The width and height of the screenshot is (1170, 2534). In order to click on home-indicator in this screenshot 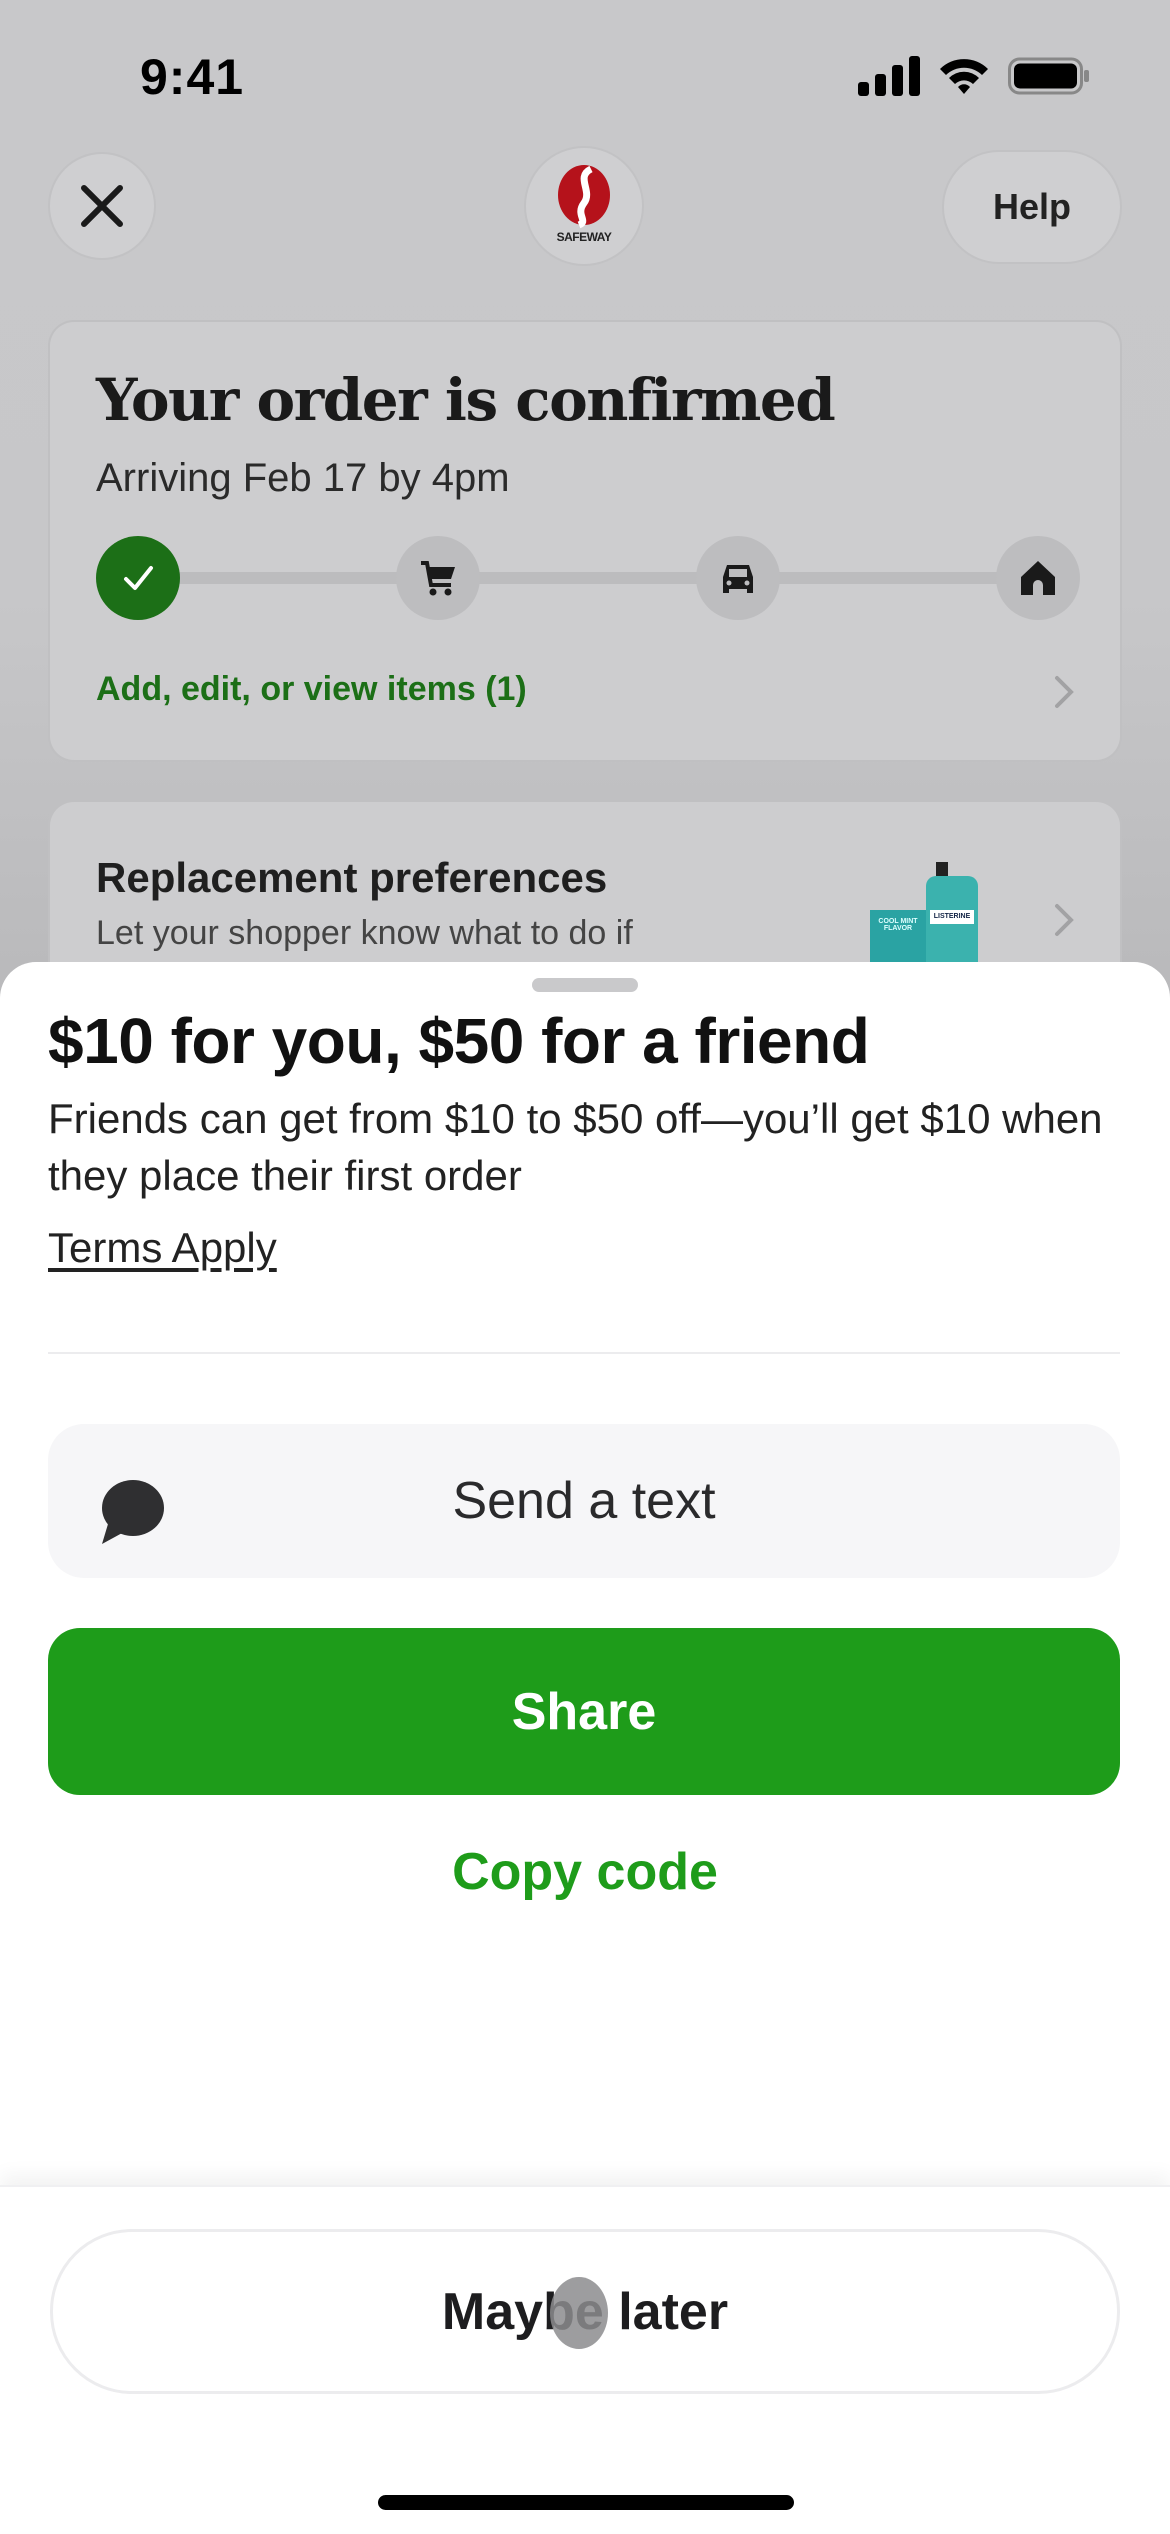, I will do `click(586, 2502)`.